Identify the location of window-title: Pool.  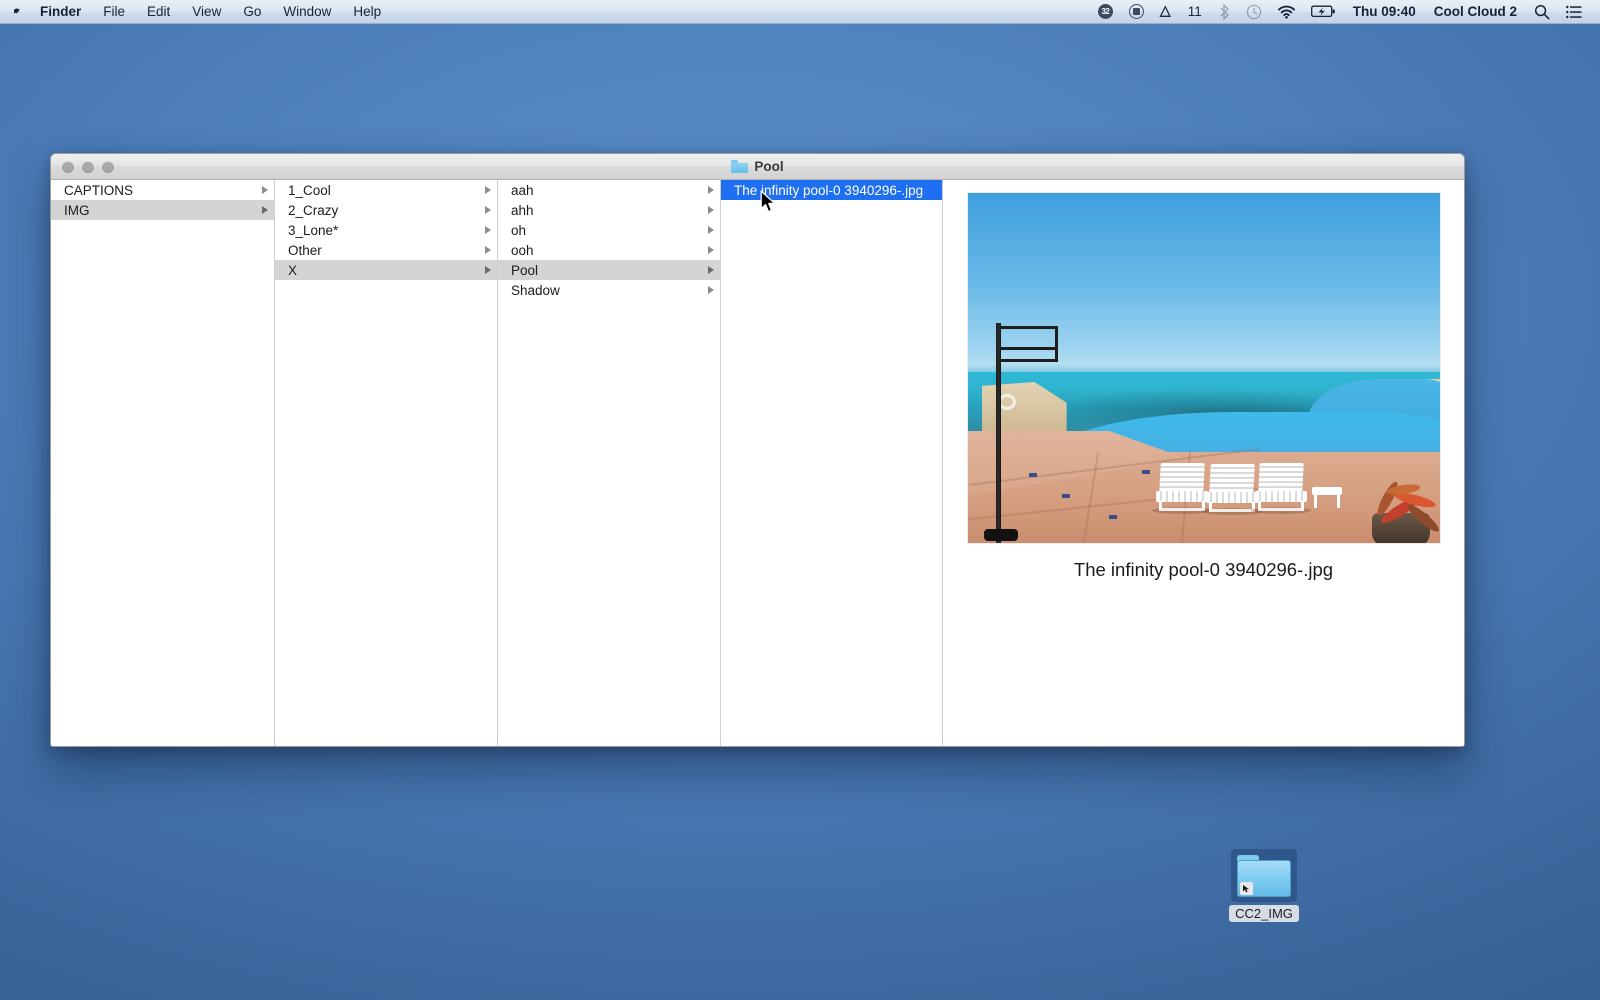
(757, 166).